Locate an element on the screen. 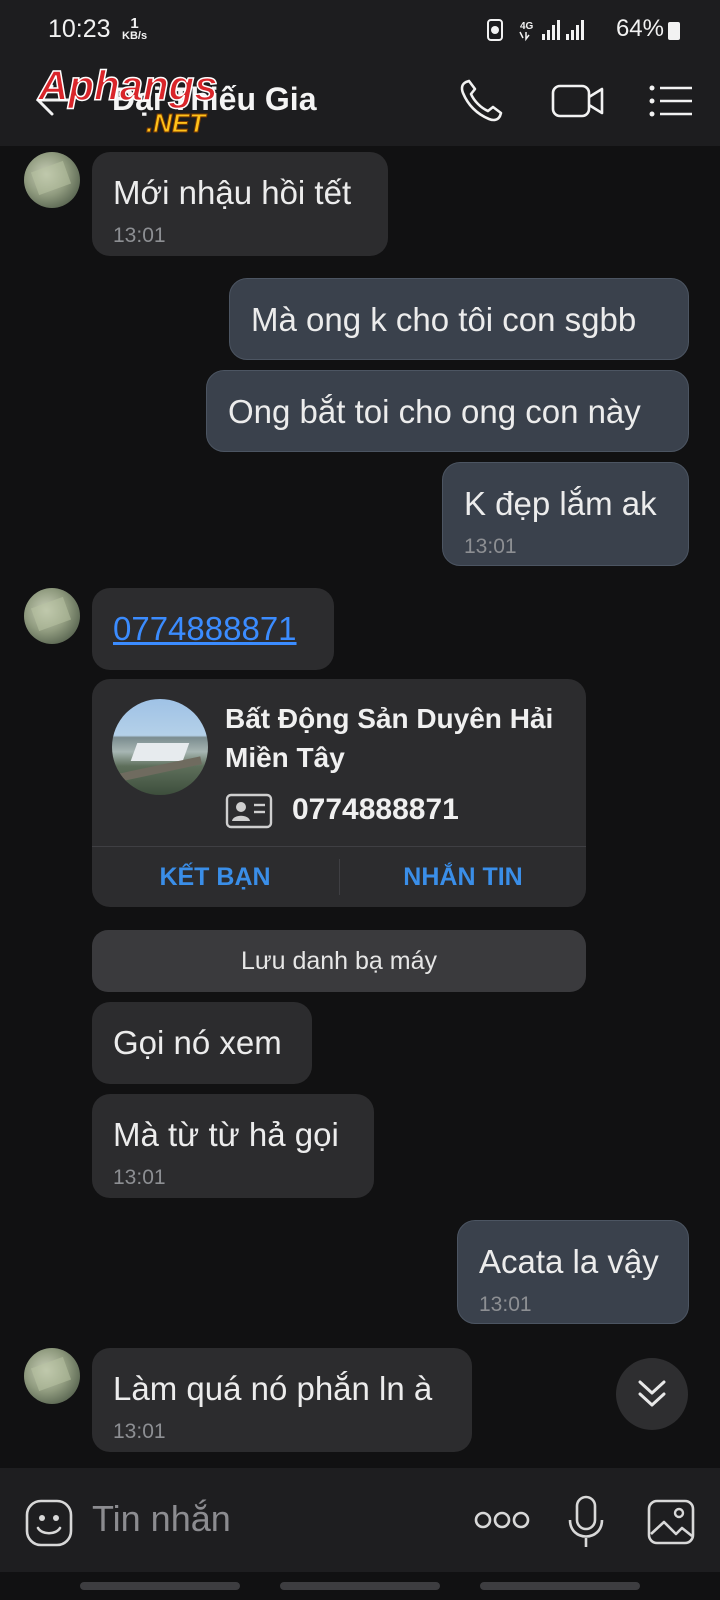  contact-avatar is located at coordinates (160, 747).